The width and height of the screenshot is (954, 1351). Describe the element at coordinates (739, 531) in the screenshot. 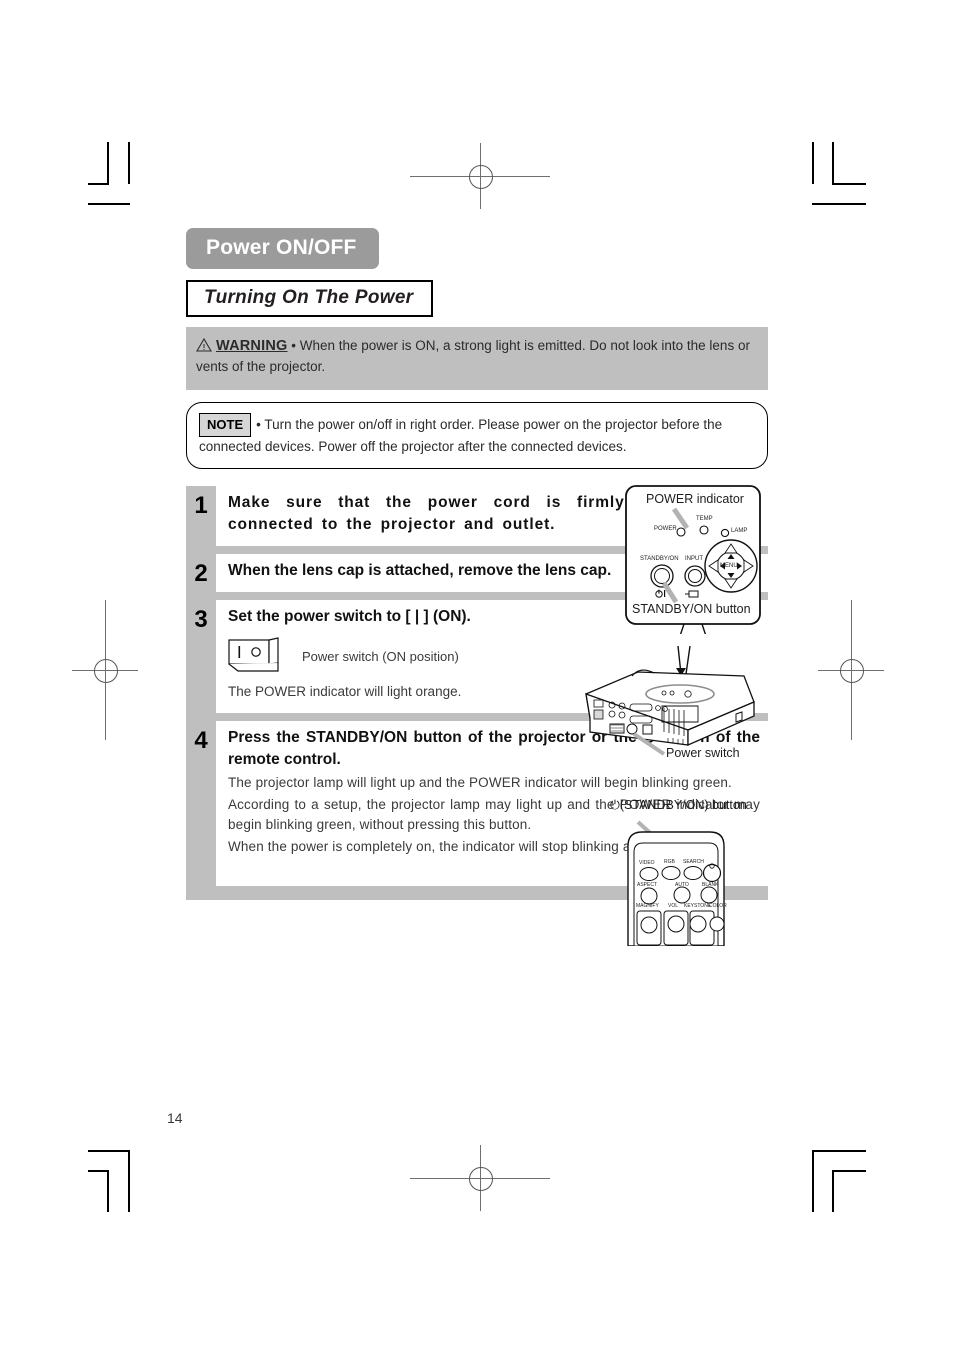

I see `led-label-lamp: LAMP` at that location.